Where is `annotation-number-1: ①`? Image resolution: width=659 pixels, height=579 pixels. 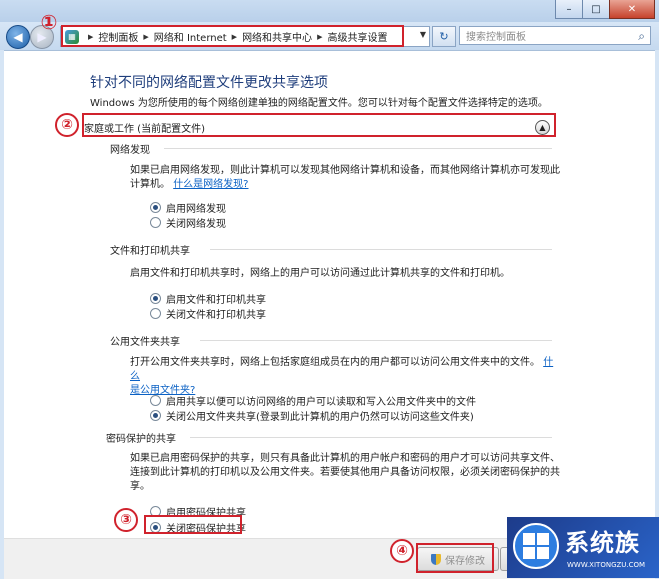 annotation-number-1: ① is located at coordinates (49, 22).